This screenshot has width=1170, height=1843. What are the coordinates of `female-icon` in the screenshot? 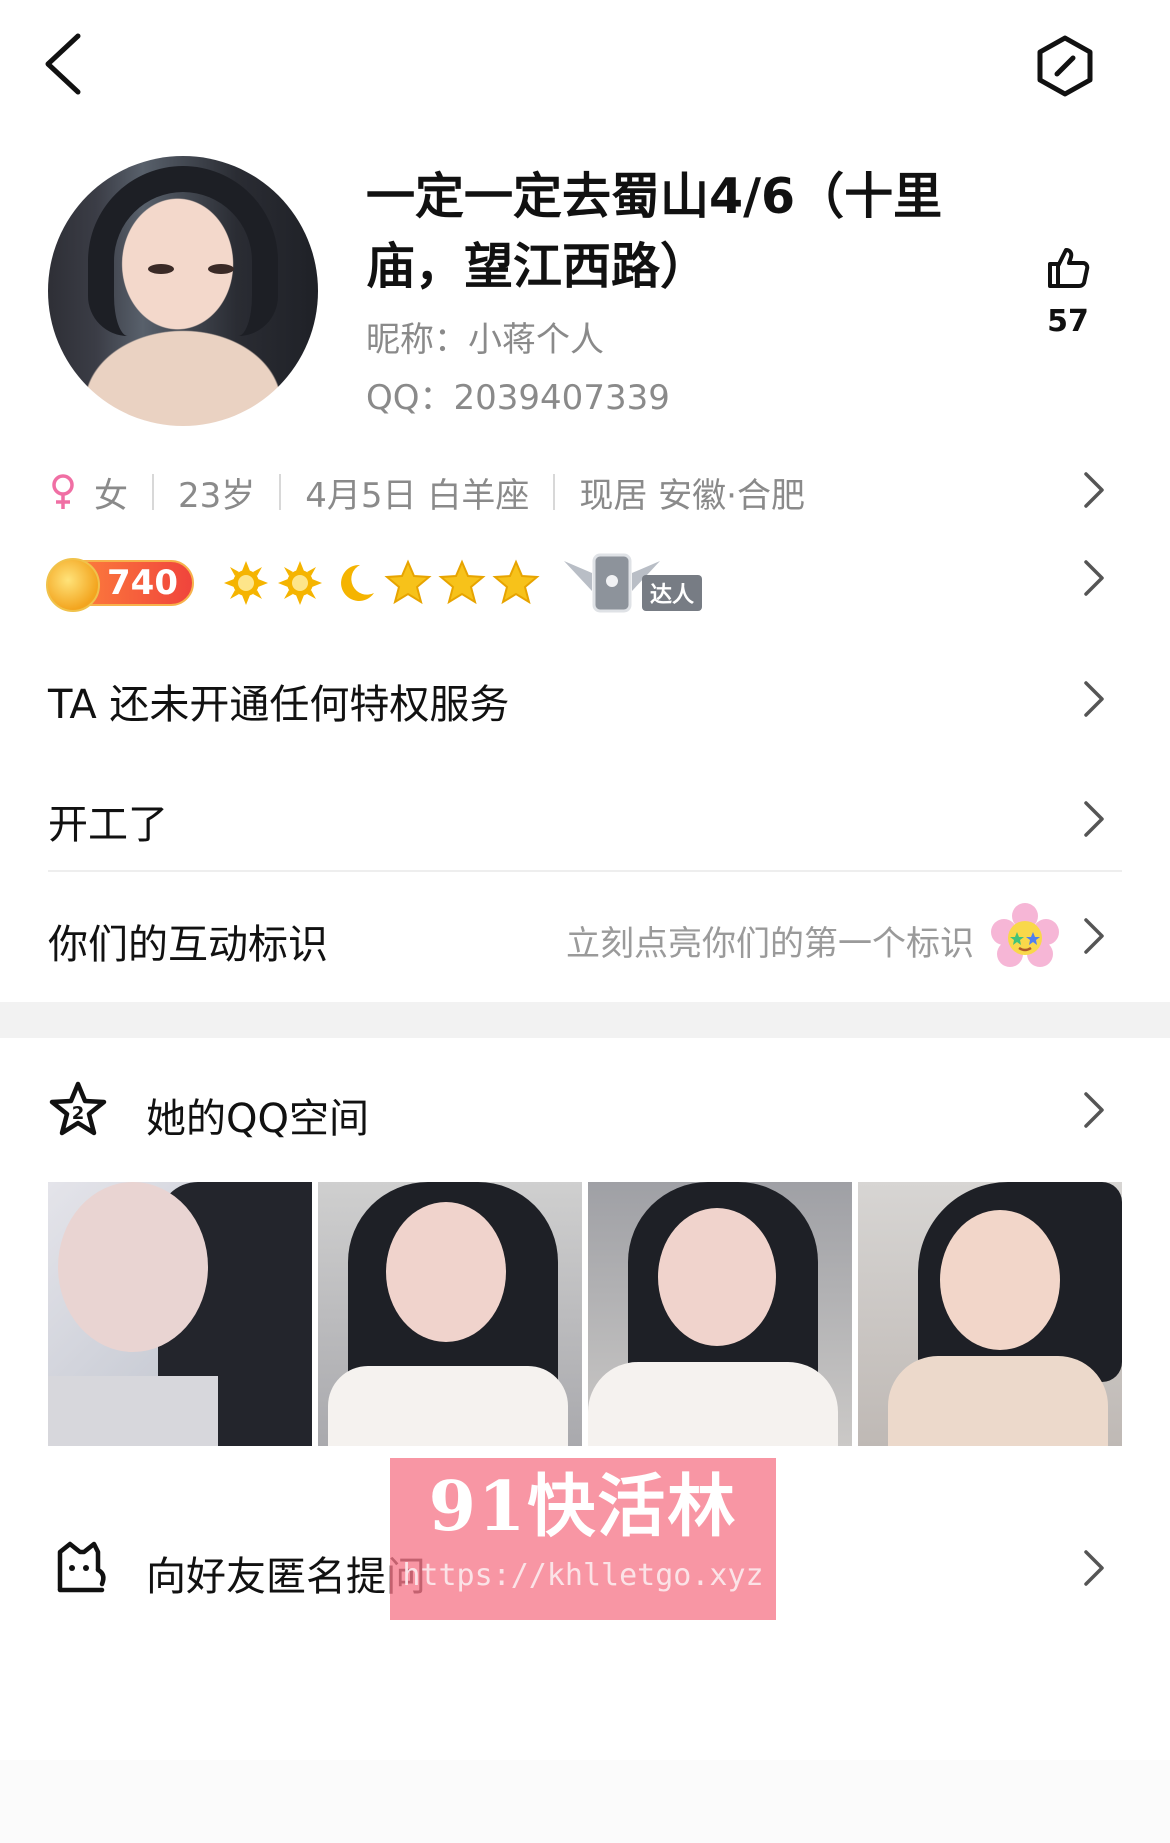 It's located at (63, 491).